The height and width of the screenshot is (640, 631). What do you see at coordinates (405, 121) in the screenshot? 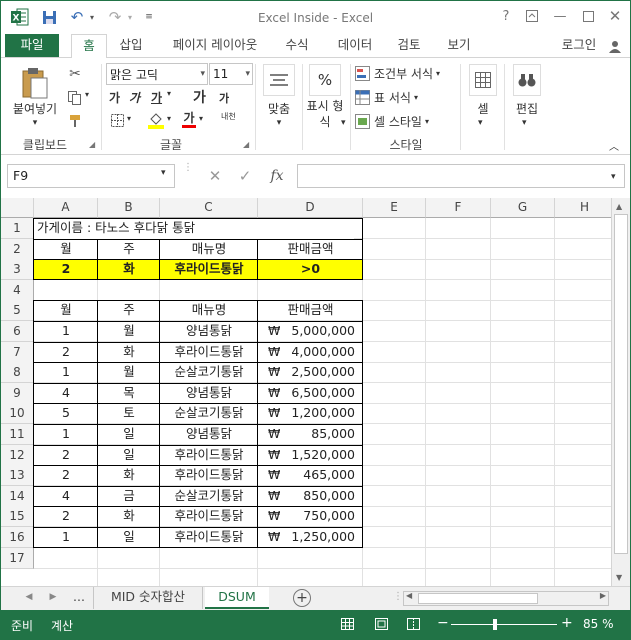
I see `cell-styles-button: 셀 스타일 ▾` at bounding box center [405, 121].